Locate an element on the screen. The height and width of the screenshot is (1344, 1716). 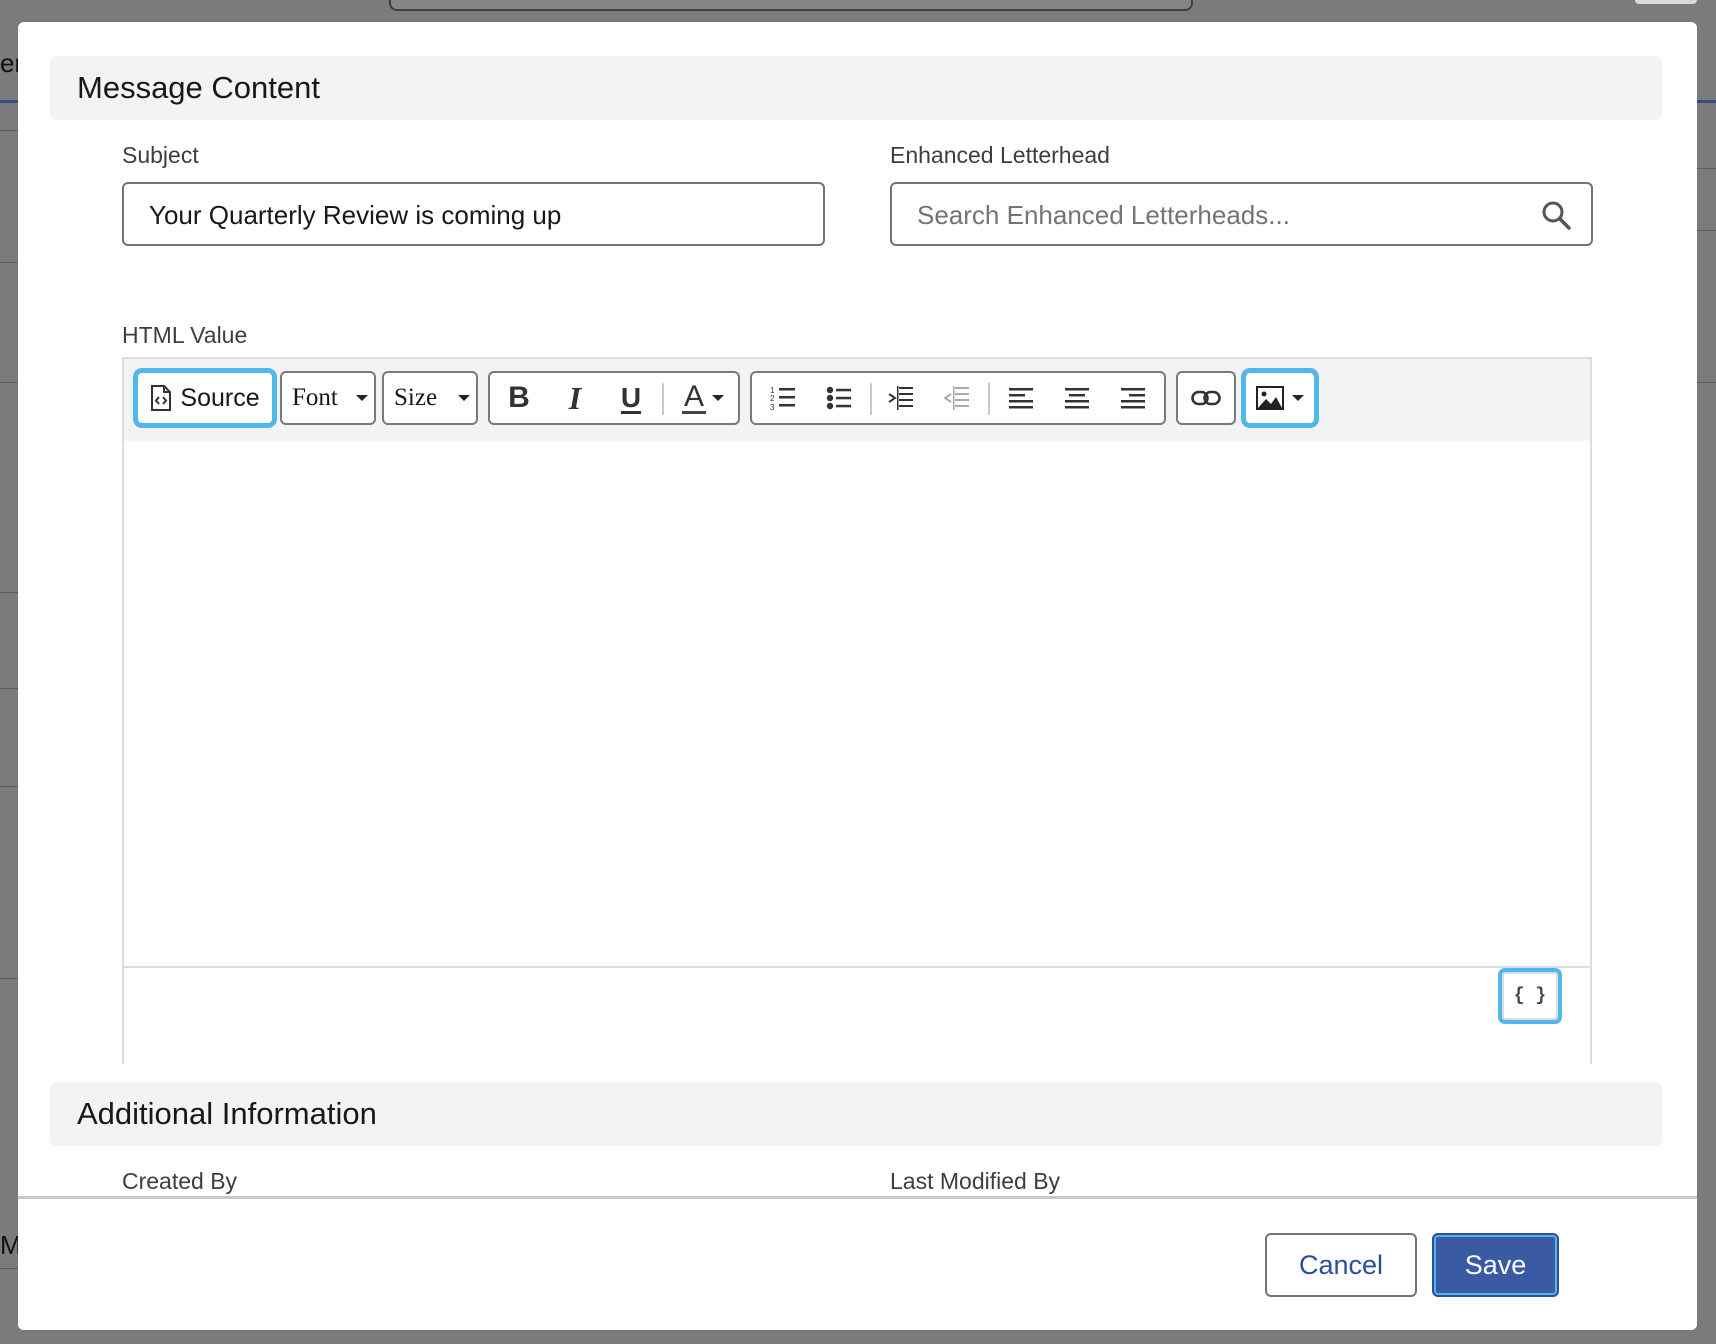
text-color-button: A is located at coordinates (703, 398).